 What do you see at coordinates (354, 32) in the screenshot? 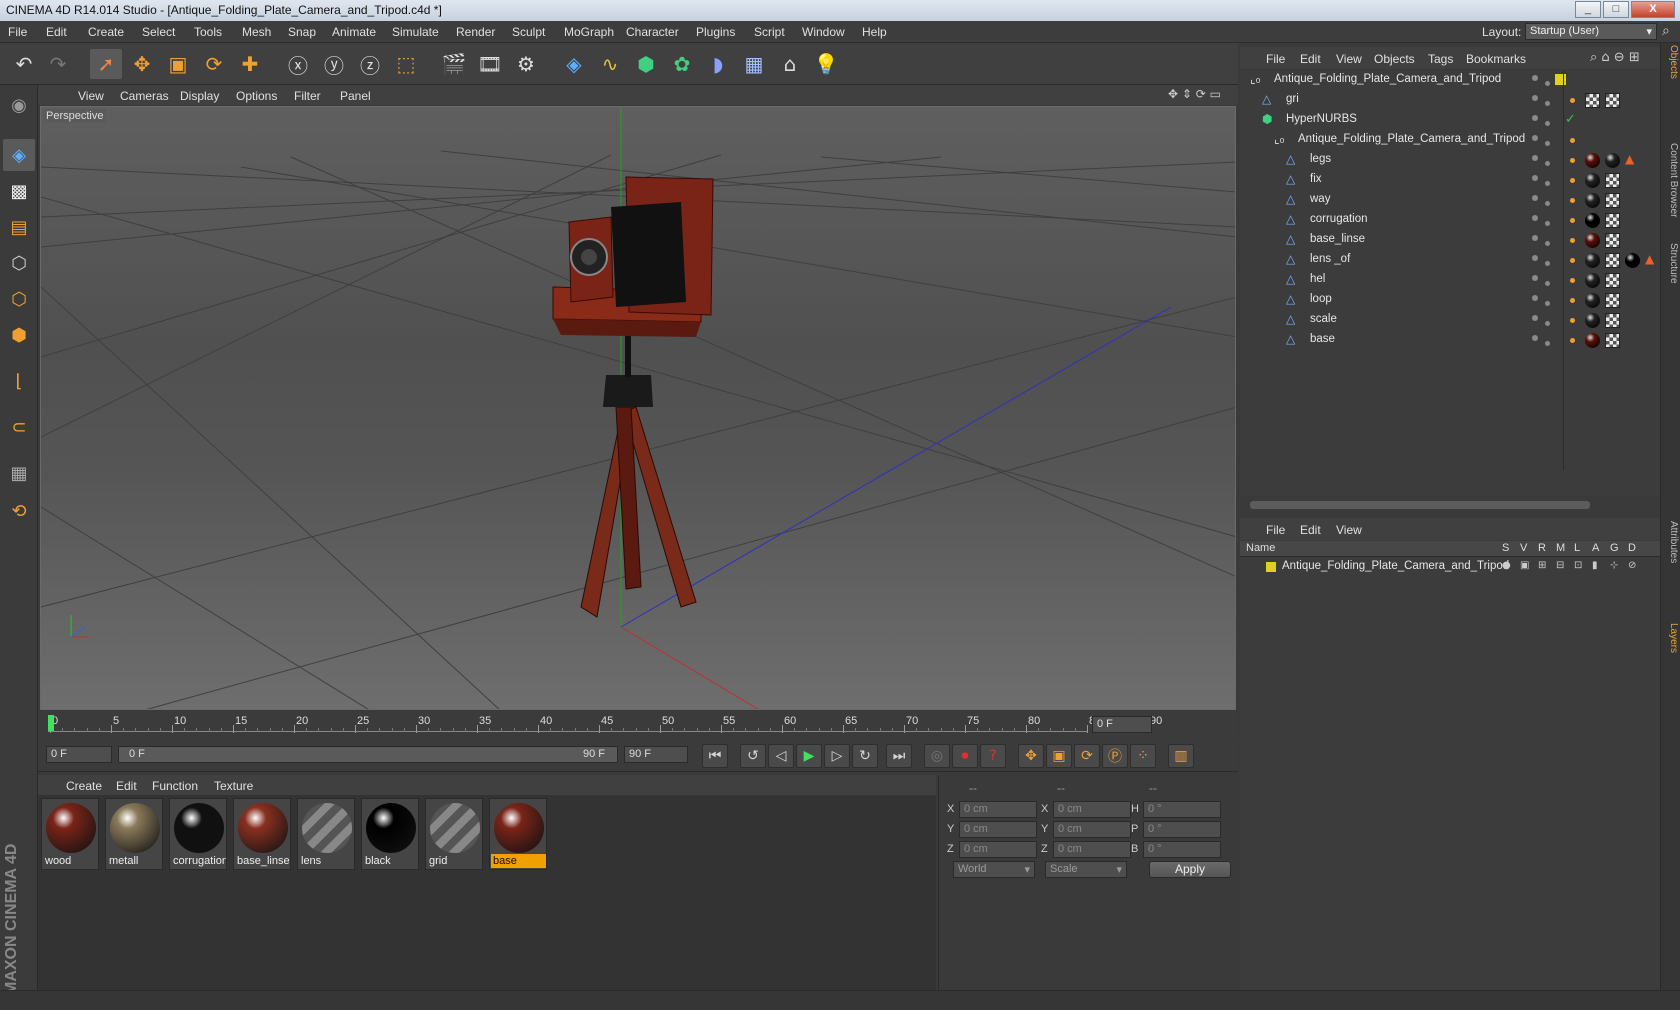
I see `menu-item-animate: Animate` at bounding box center [354, 32].